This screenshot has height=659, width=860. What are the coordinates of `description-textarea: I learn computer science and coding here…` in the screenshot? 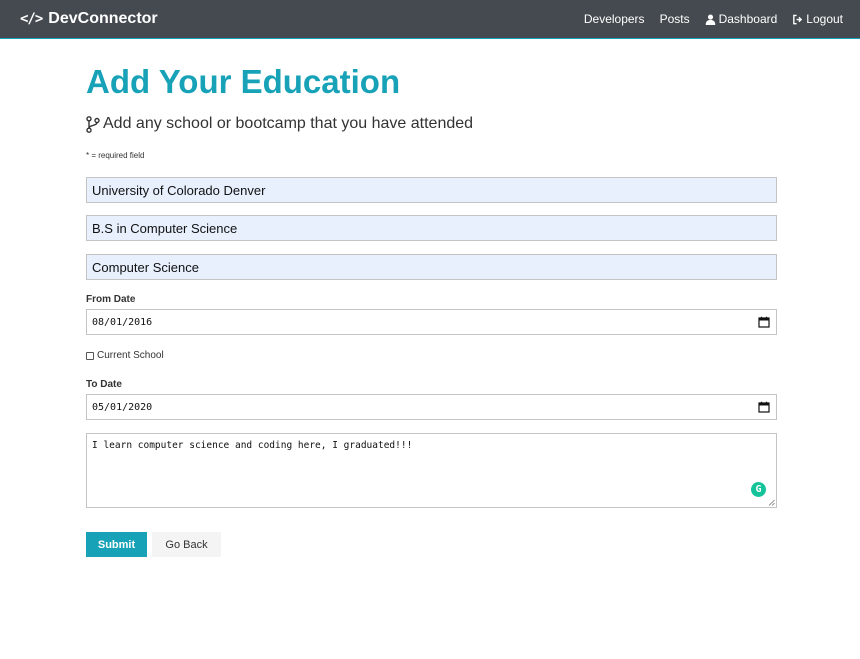 It's located at (431, 470).